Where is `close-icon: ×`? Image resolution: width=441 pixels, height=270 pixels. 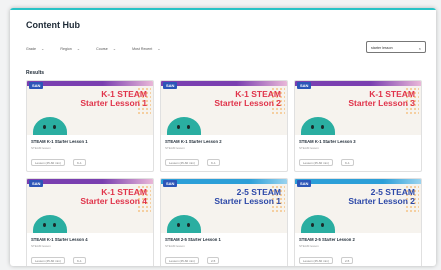 close-icon: × is located at coordinates (420, 48).